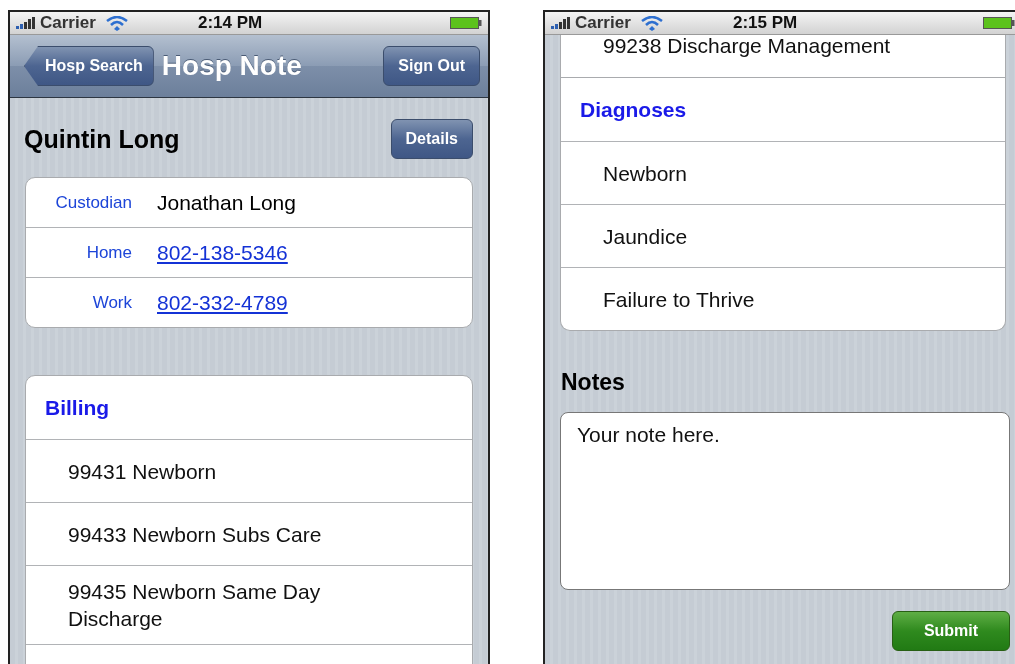 Image resolution: width=1015 pixels, height=664 pixels. I want to click on patient-name: Quintin Long, so click(102, 139).